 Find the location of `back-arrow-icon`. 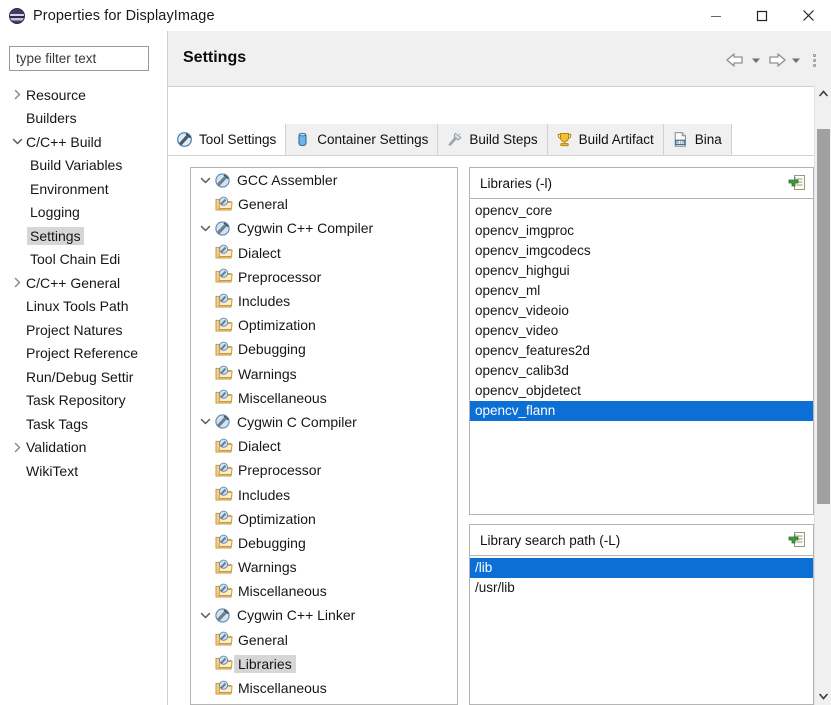

back-arrow-icon is located at coordinates (736, 60).